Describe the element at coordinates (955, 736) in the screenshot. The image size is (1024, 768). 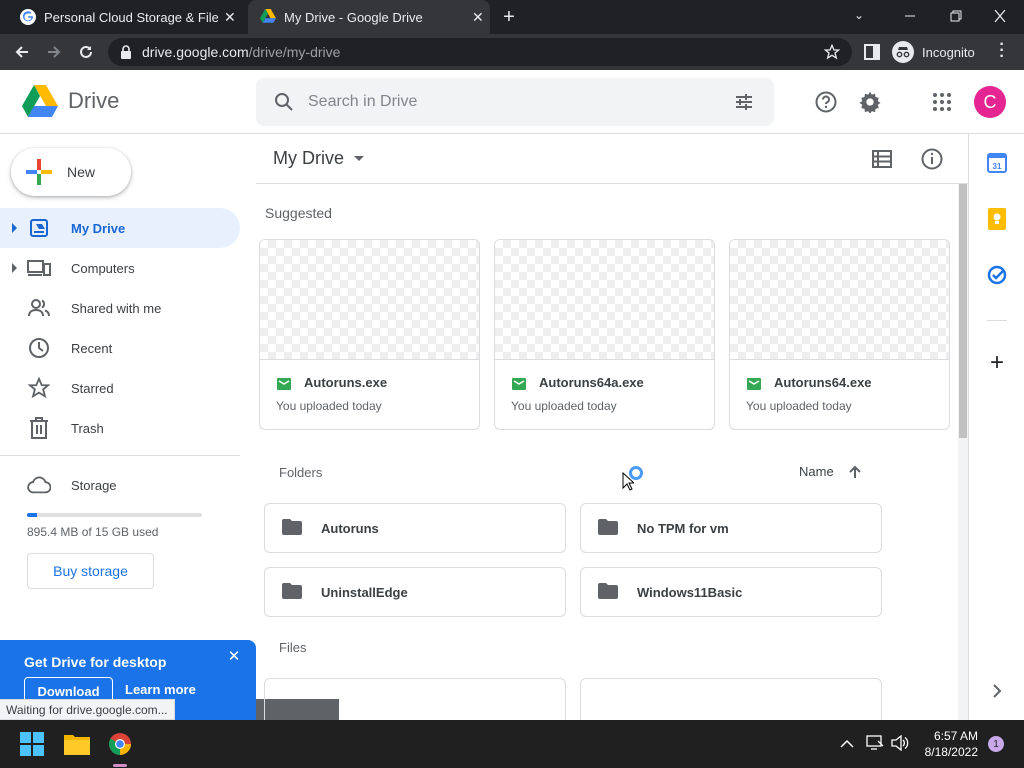
I see `clock-time: 6:57 AM` at that location.